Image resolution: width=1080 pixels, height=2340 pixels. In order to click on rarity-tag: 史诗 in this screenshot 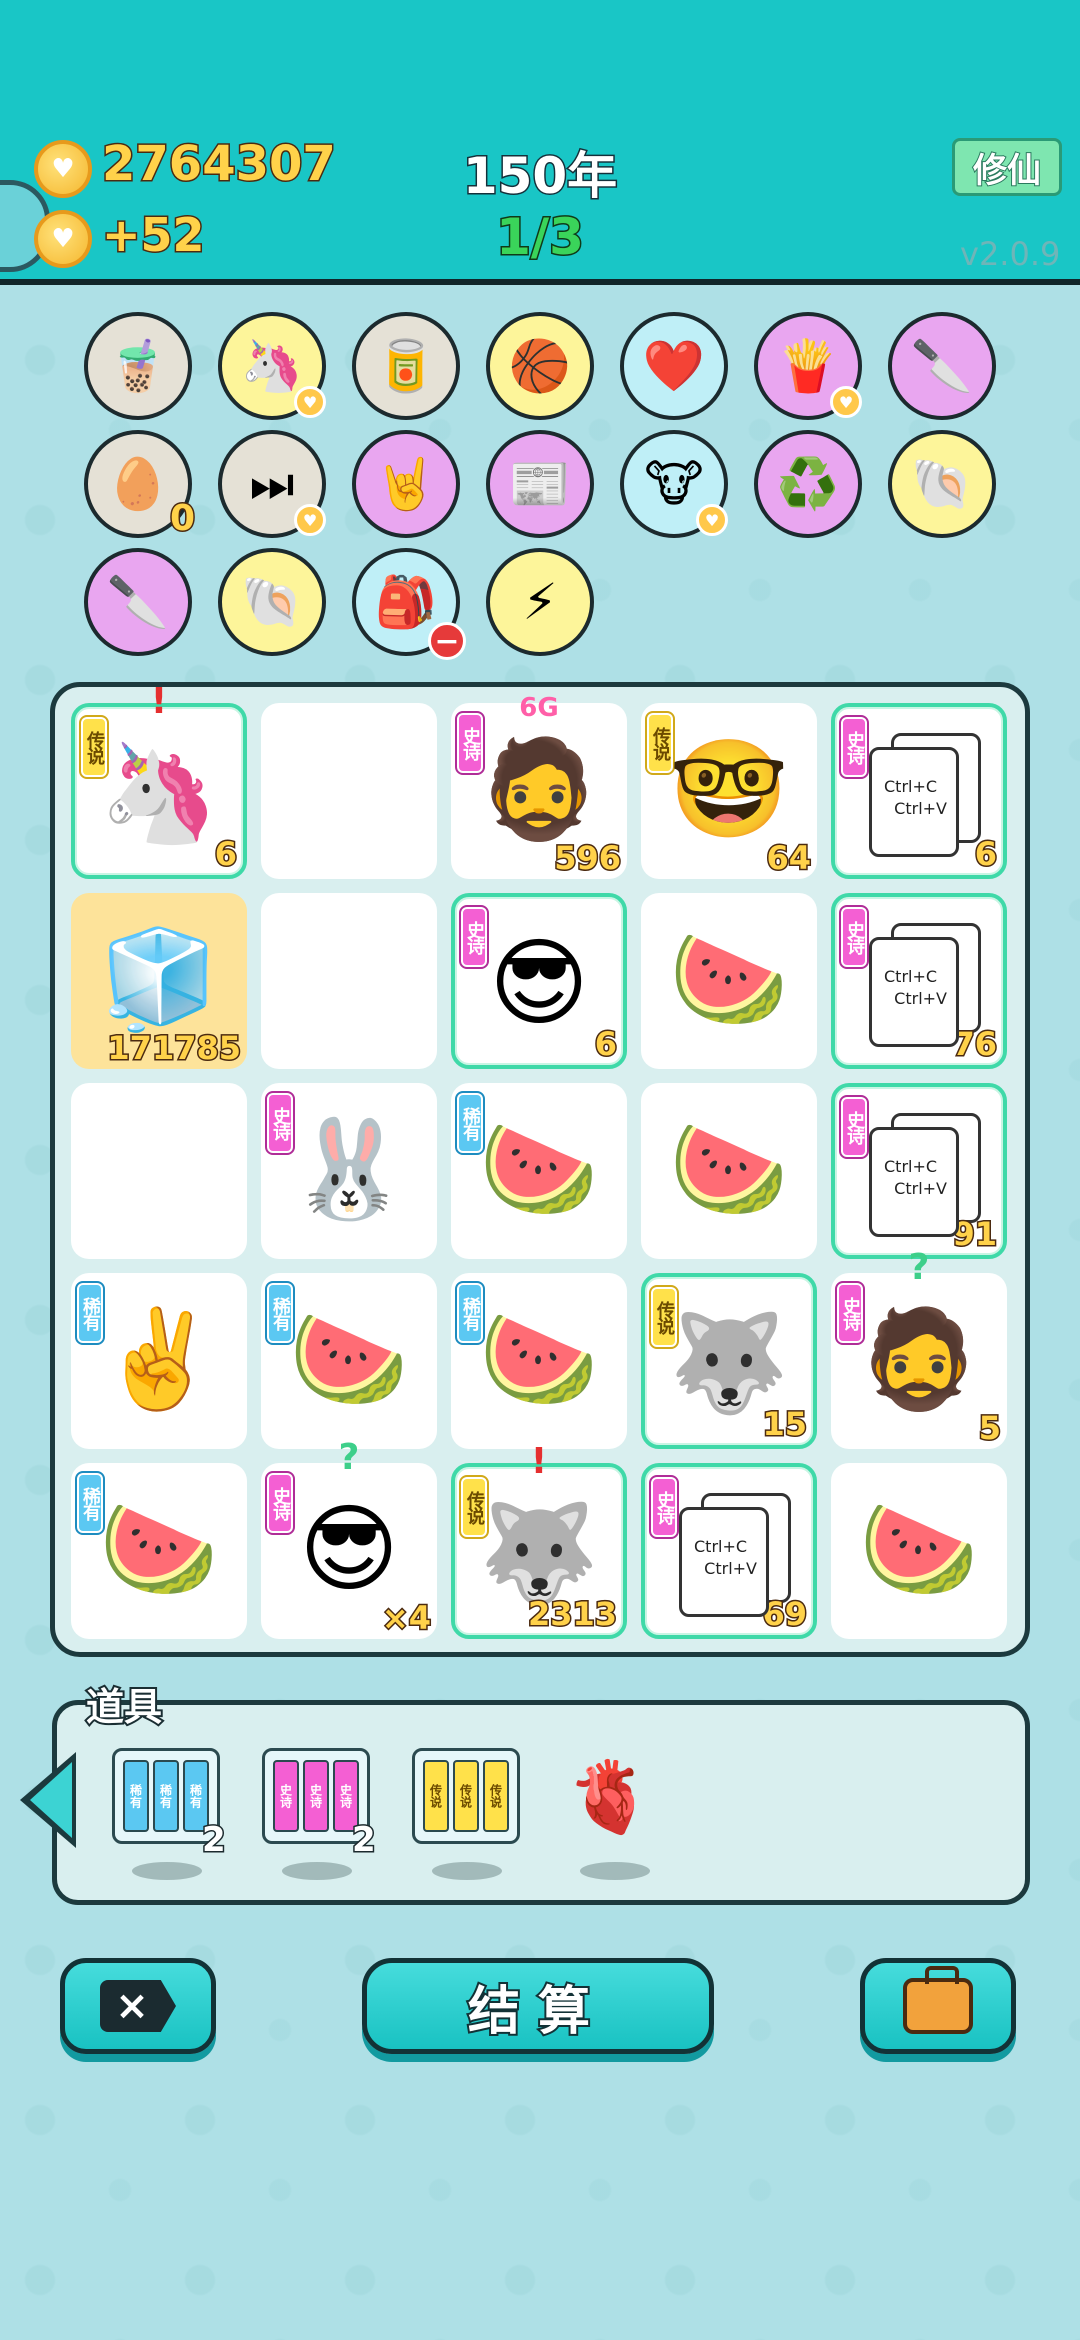, I will do `click(854, 747)`.